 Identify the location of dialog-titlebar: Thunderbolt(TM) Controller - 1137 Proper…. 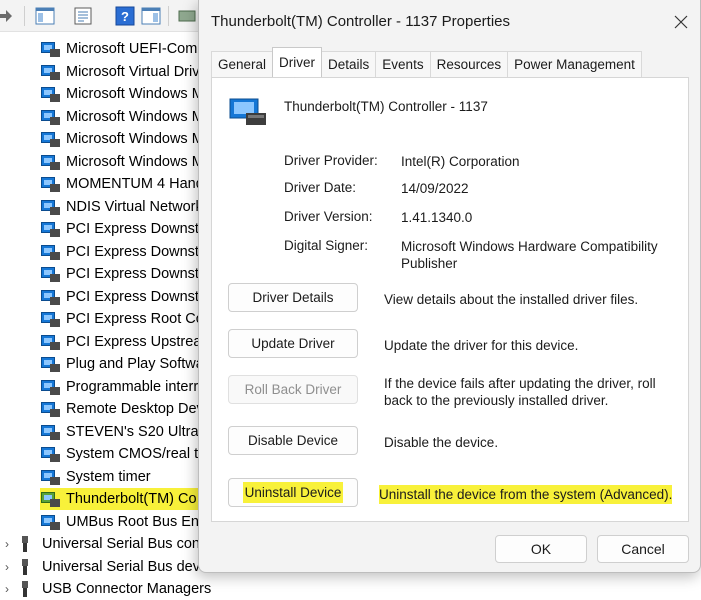
(450, 22).